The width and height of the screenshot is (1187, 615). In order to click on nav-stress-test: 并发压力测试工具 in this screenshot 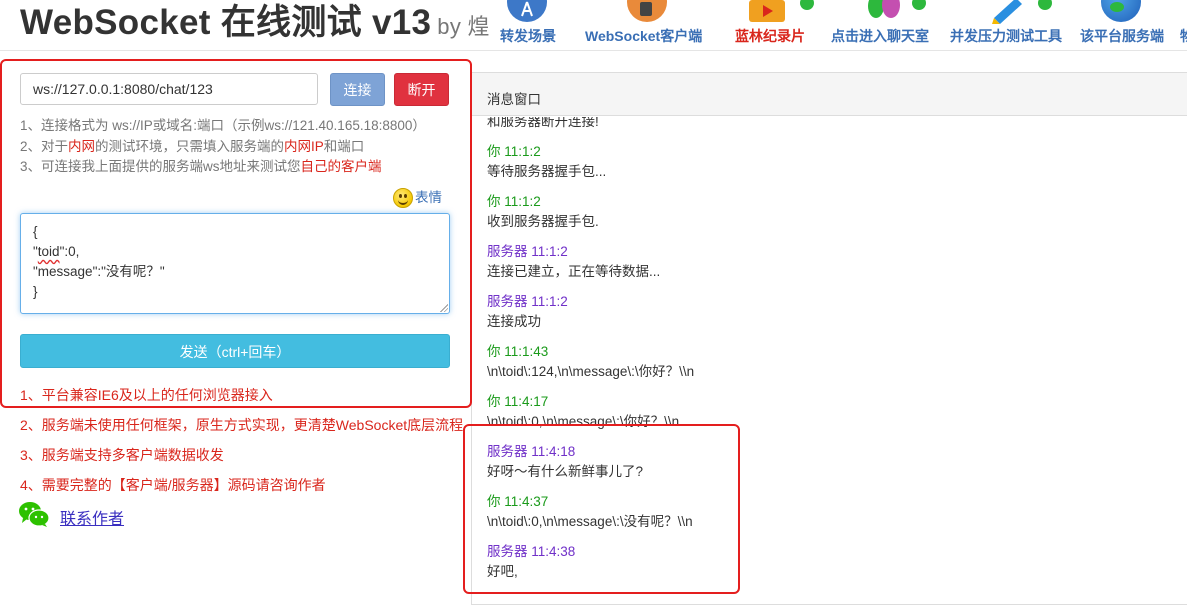, I will do `click(1006, 36)`.